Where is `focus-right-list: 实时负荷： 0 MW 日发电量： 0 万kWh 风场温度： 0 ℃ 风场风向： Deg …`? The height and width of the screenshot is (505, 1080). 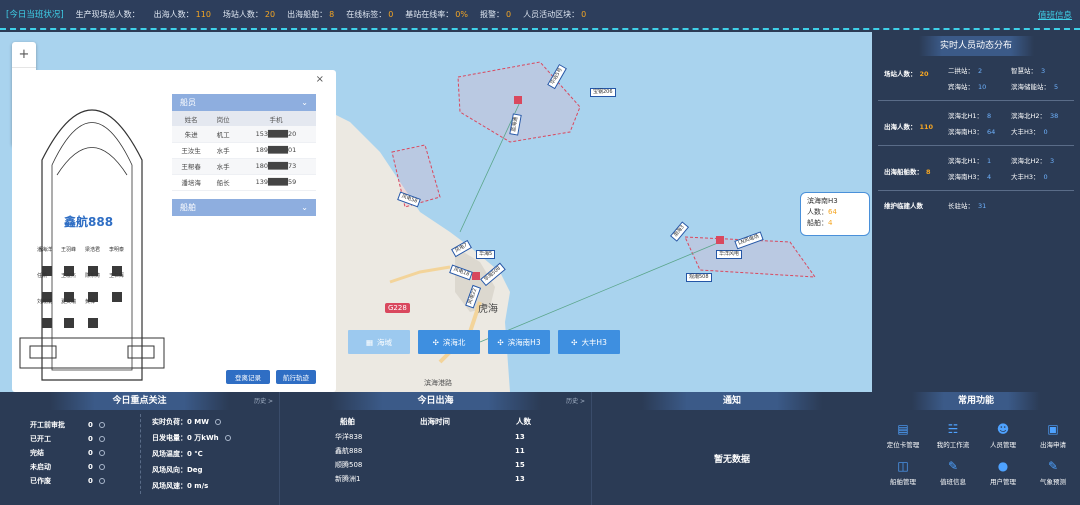
focus-right-list: 实时负荷： 0 MW 日发电量： 0 万kWh 风场温度： 0 ℃ 风场风向： Deg … is located at coordinates (212, 454).